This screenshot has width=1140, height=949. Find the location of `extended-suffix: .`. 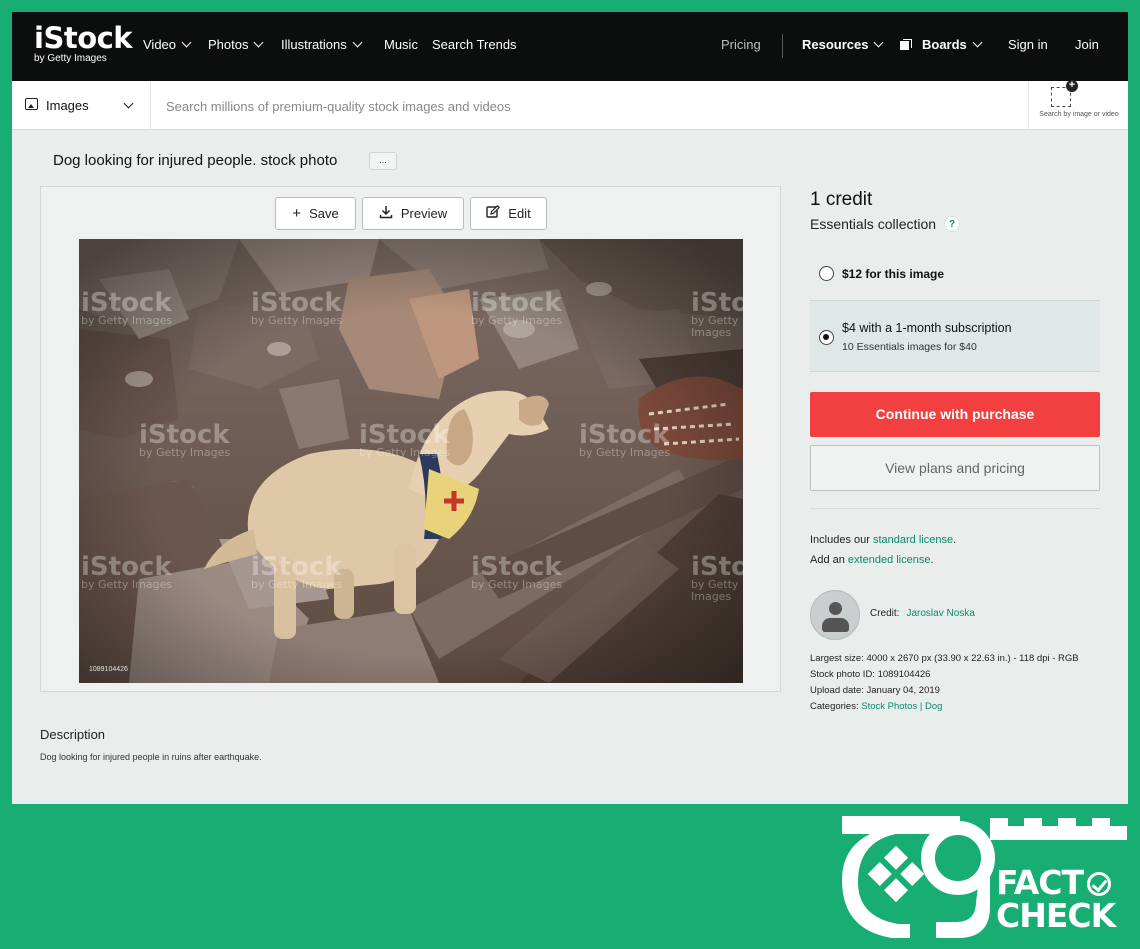

extended-suffix: . is located at coordinates (932, 560).